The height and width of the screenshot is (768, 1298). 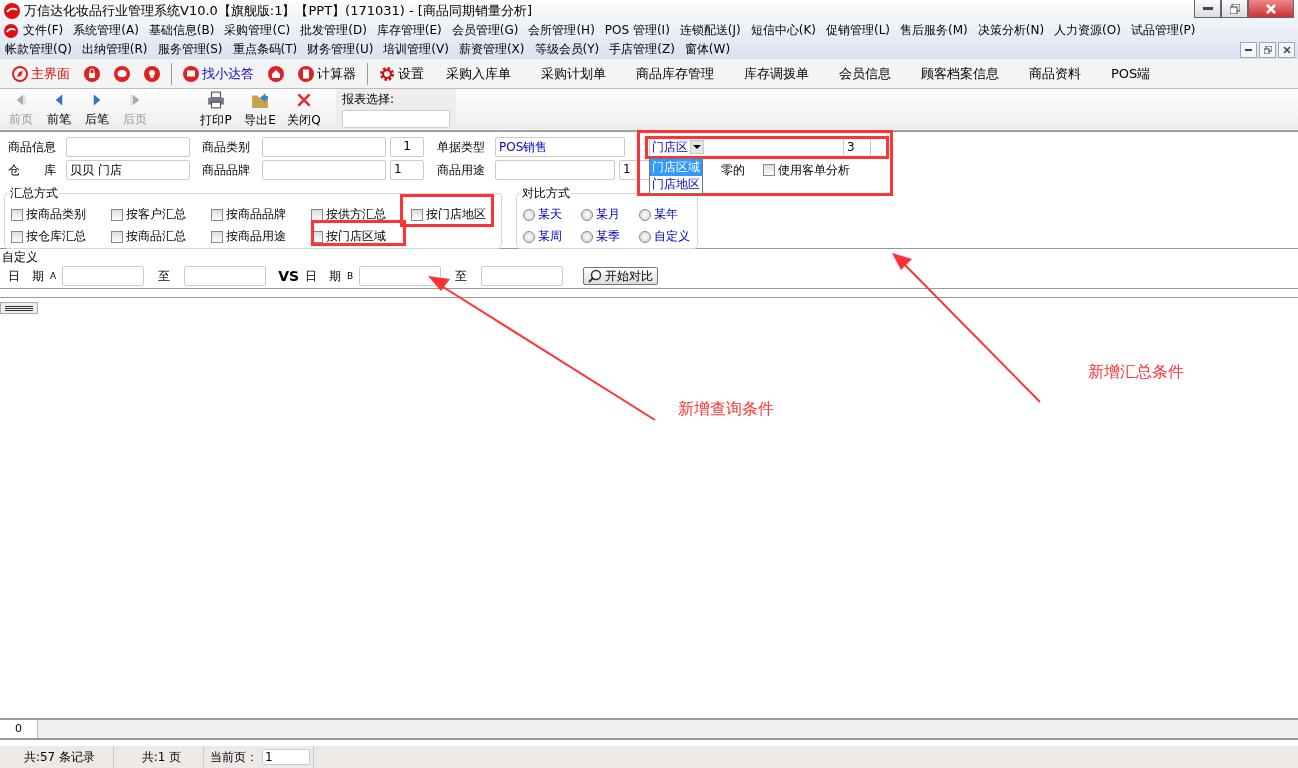 I want to click on field-label: 至, so click(x=461, y=276).